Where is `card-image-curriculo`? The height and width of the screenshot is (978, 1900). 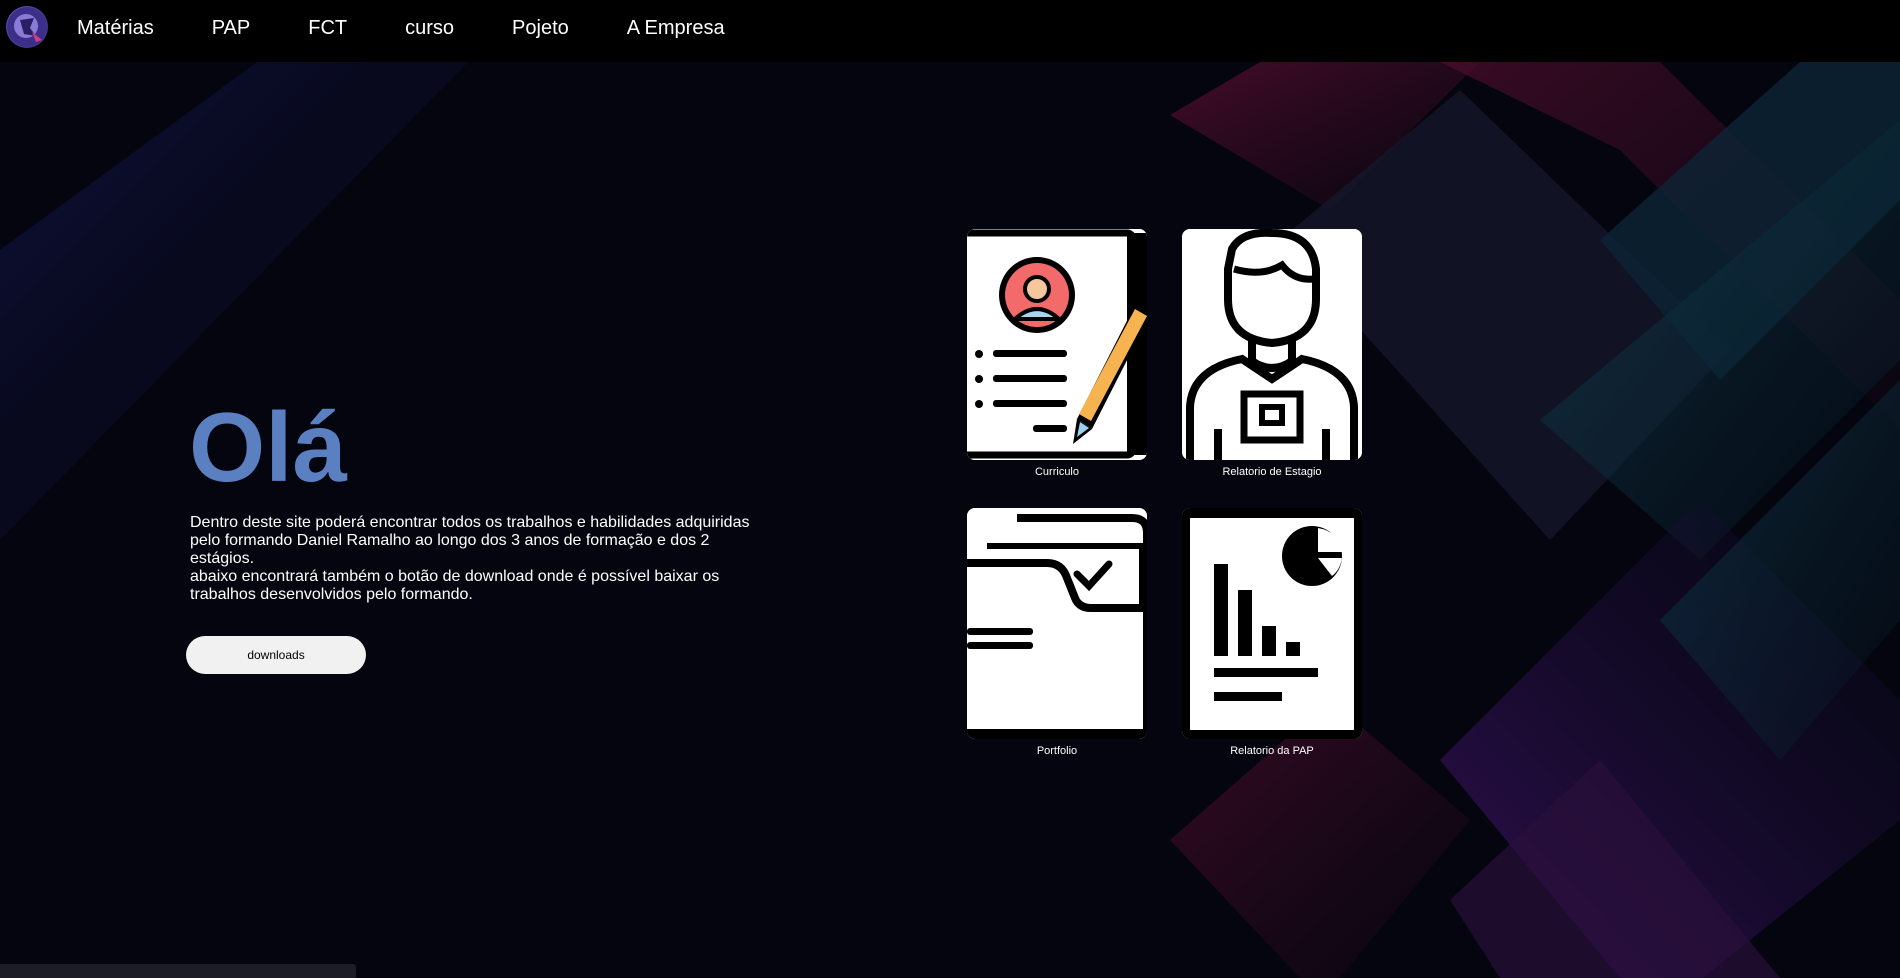 card-image-curriculo is located at coordinates (1057, 344).